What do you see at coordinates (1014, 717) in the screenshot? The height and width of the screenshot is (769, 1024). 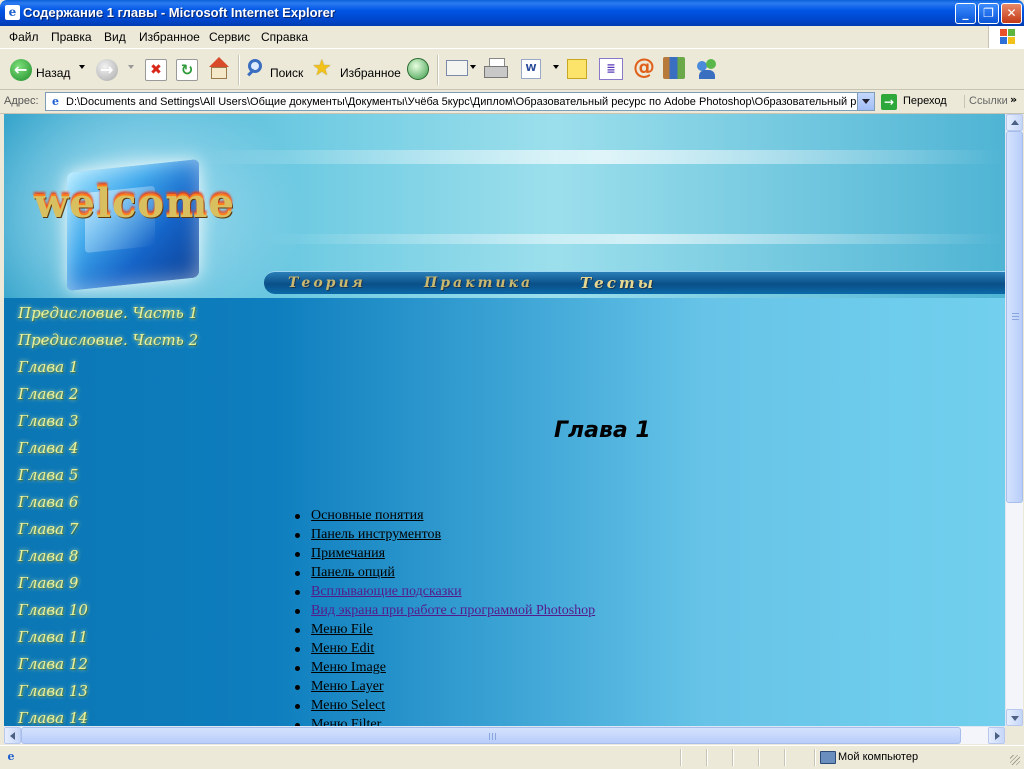 I see `scroll-down-button` at bounding box center [1014, 717].